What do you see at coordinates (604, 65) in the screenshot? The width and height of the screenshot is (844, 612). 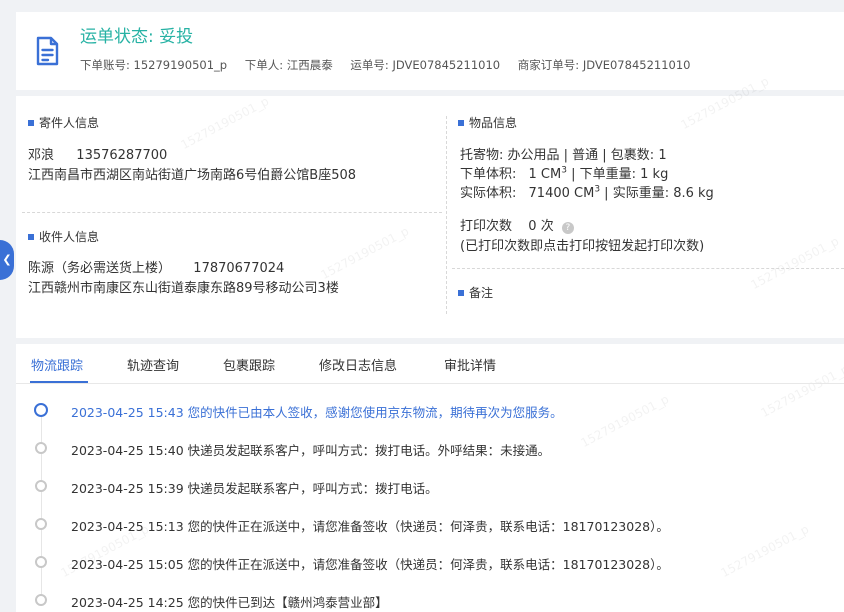 I see `meta-merchant-order-no: 商家订单号: JDVE07845211010` at bounding box center [604, 65].